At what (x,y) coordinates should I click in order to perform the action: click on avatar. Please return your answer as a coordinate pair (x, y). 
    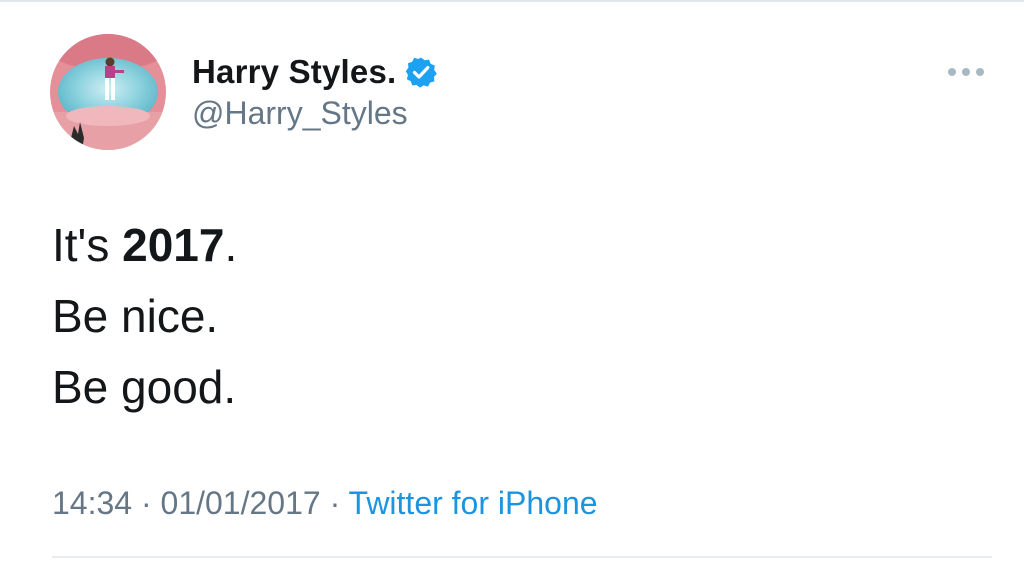
    Looking at the image, I should click on (108, 92).